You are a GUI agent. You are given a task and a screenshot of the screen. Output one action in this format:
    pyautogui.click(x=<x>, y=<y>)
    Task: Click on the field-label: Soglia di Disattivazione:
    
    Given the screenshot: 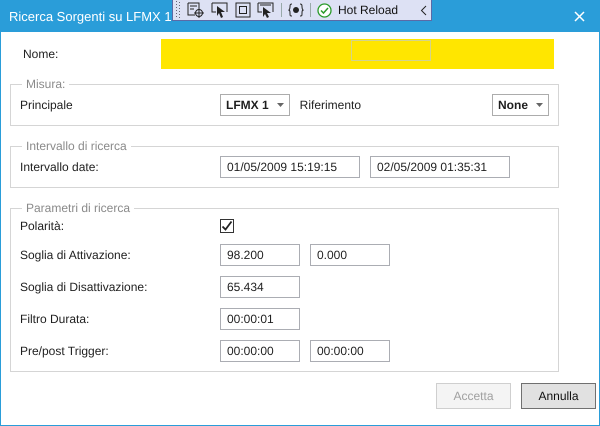 What is the action you would take?
    pyautogui.click(x=84, y=287)
    